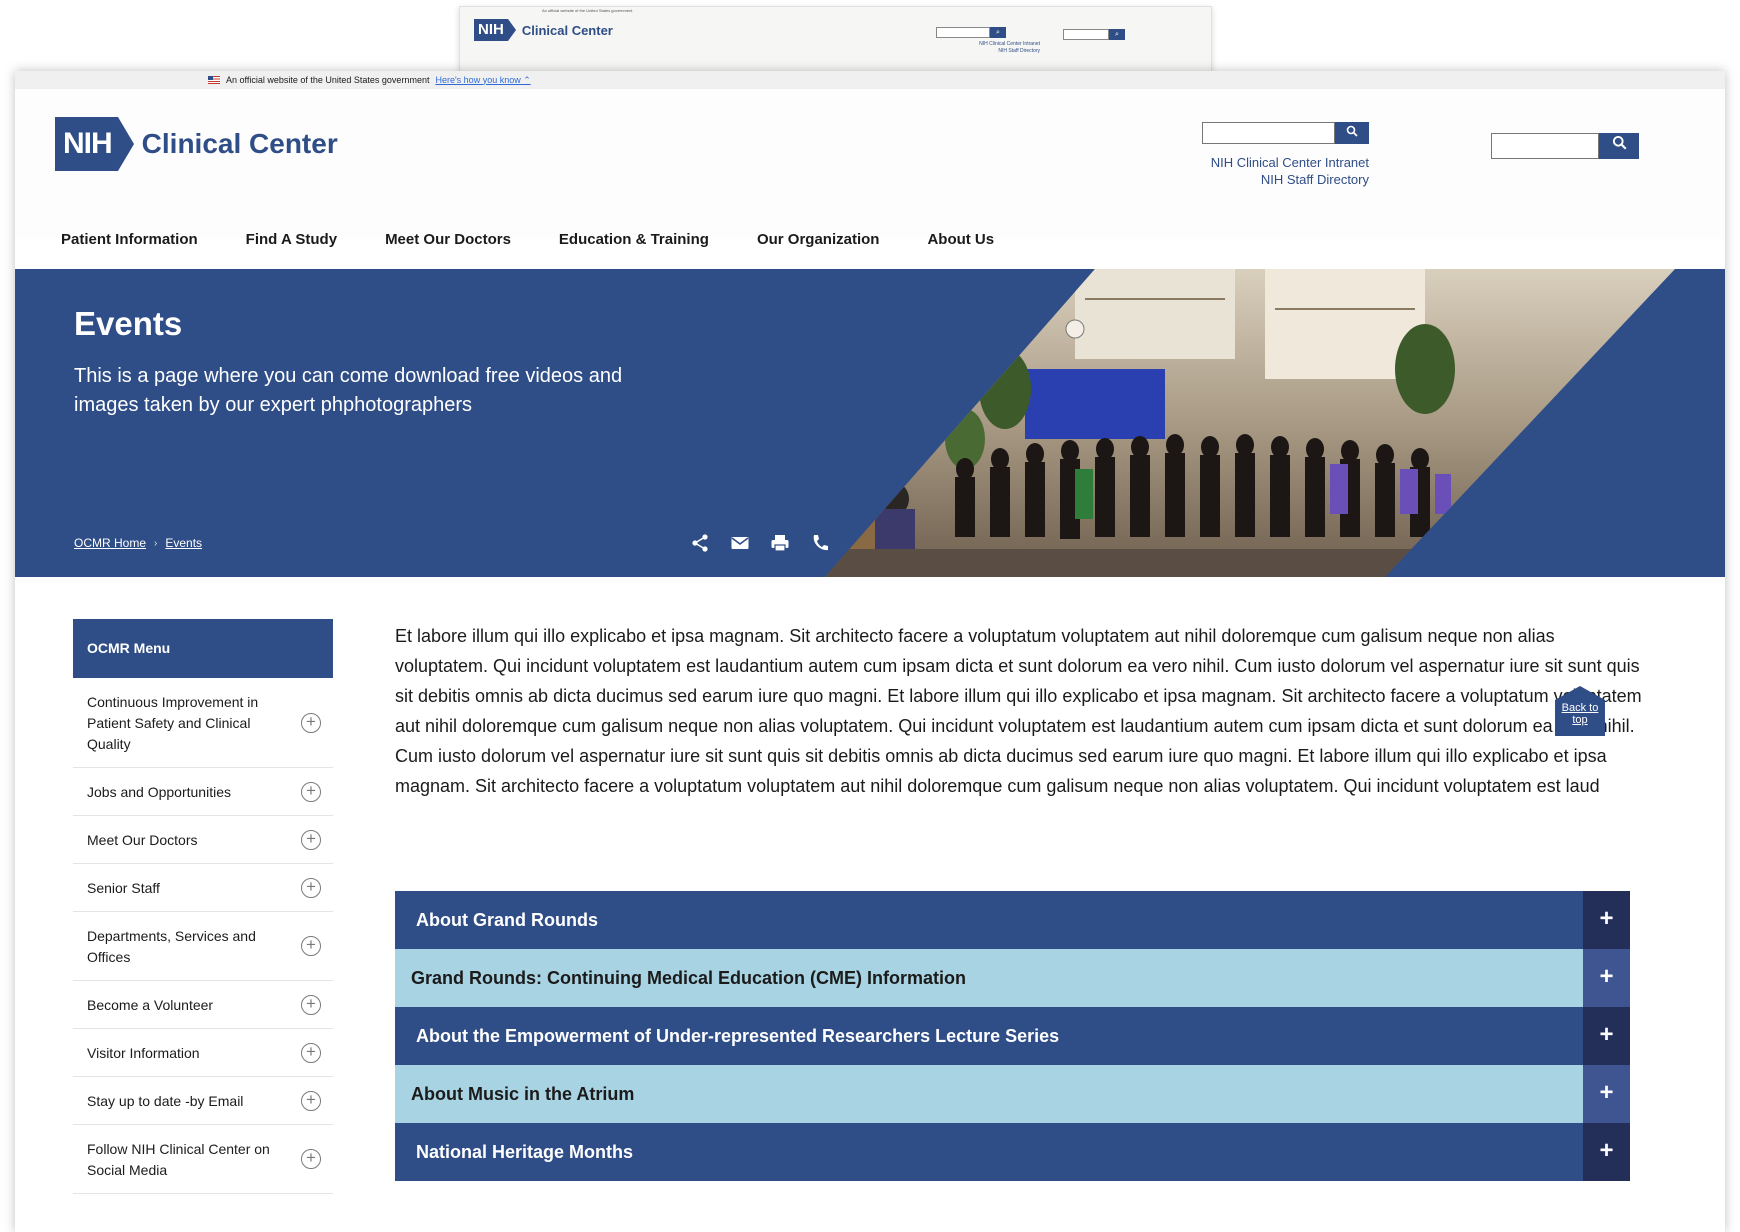  What do you see at coordinates (960, 239) in the screenshot?
I see `nav-about-us: About Us` at bounding box center [960, 239].